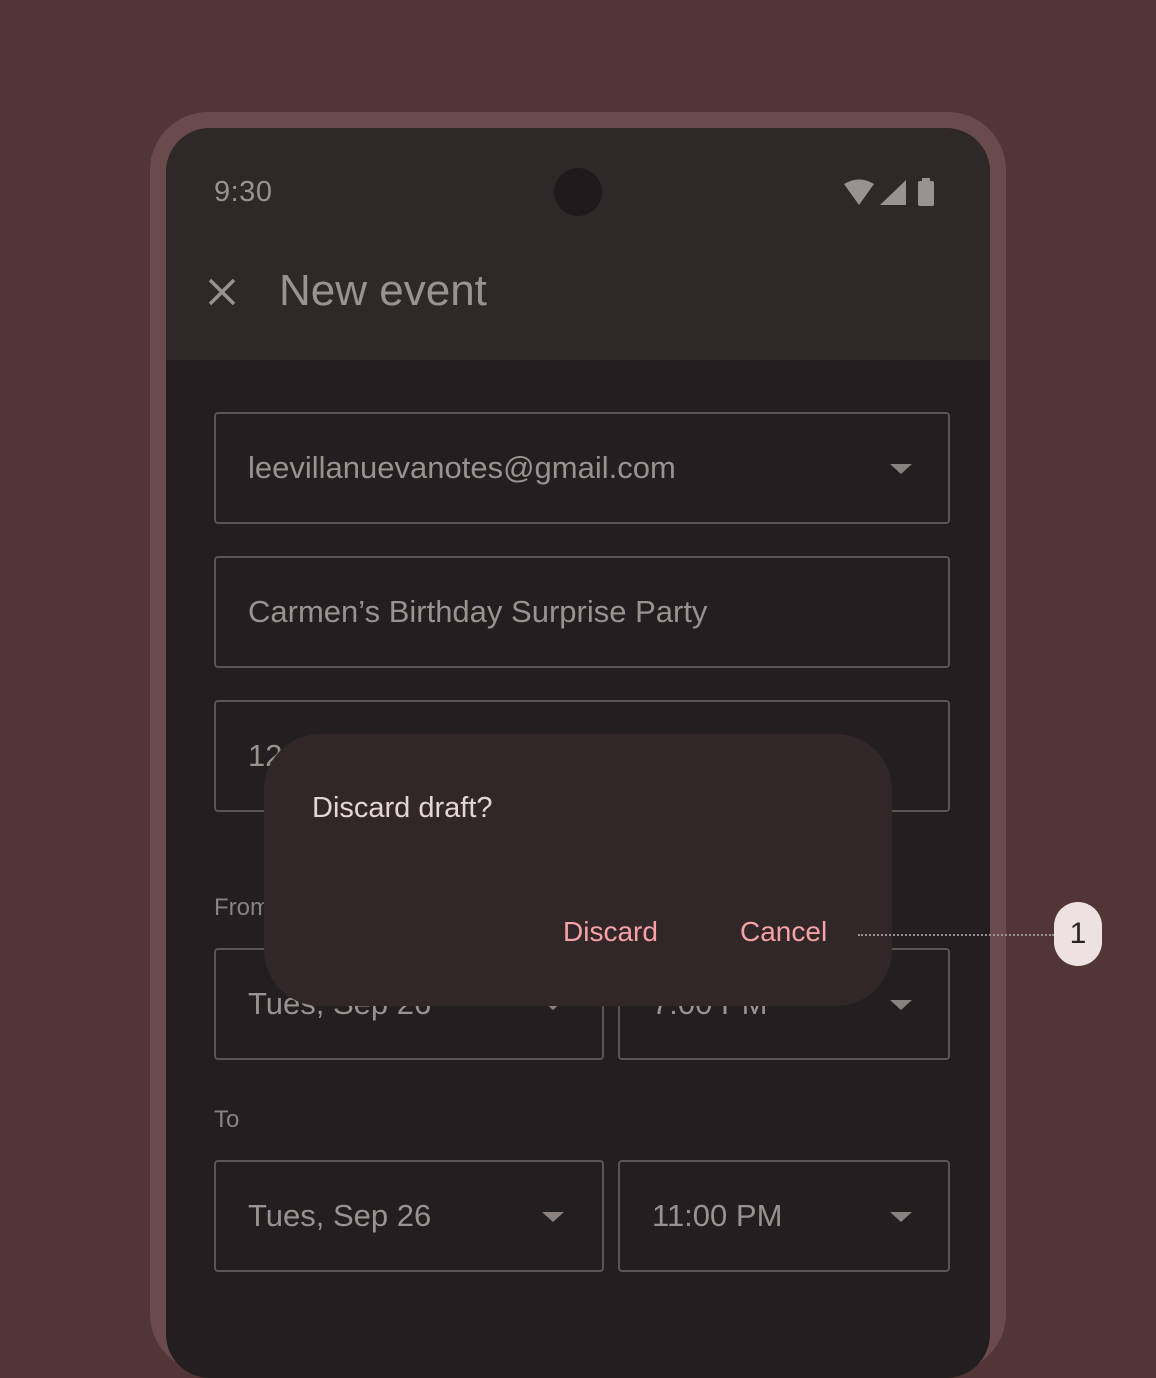 The image size is (1156, 1378). What do you see at coordinates (462, 467) in the screenshot?
I see `account-value: leevillanuevanotes@gmail.com` at bounding box center [462, 467].